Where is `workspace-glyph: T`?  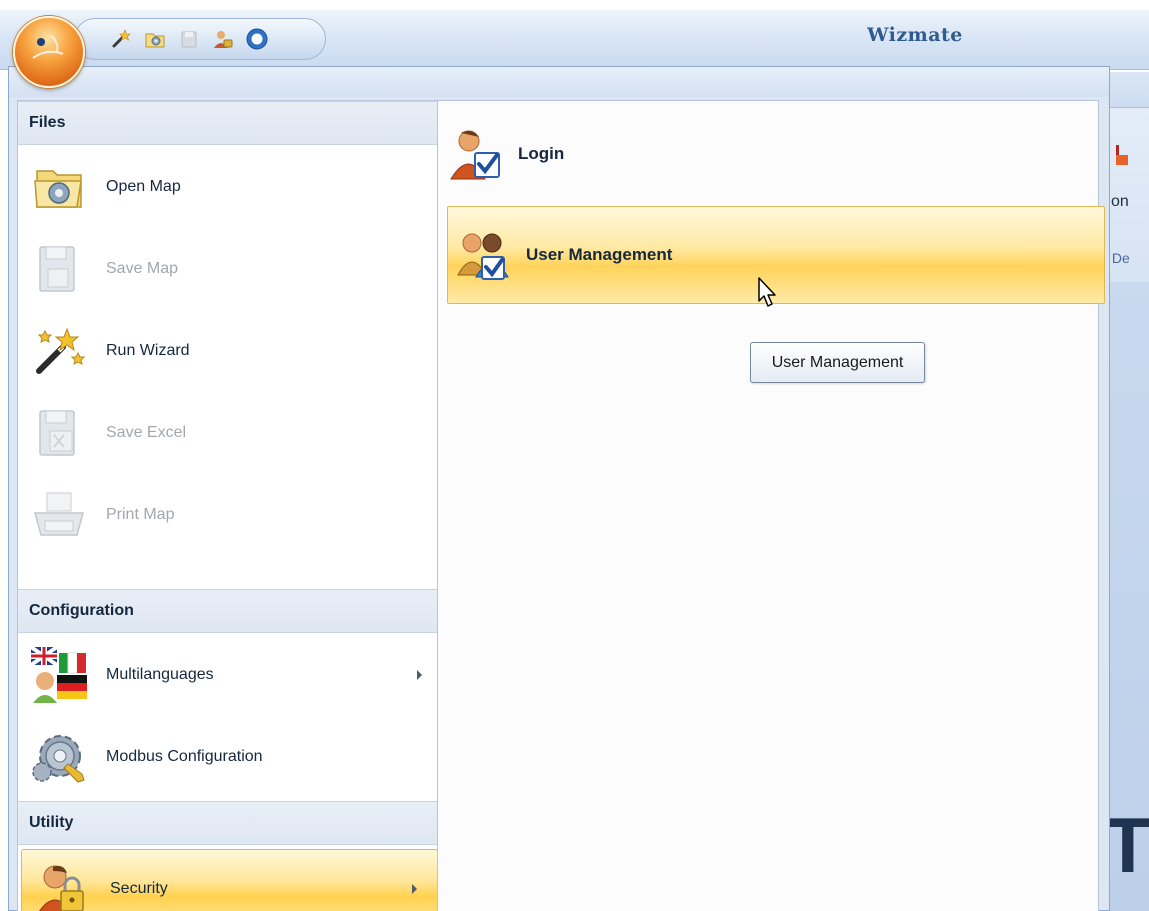 workspace-glyph: T is located at coordinates (1126, 845).